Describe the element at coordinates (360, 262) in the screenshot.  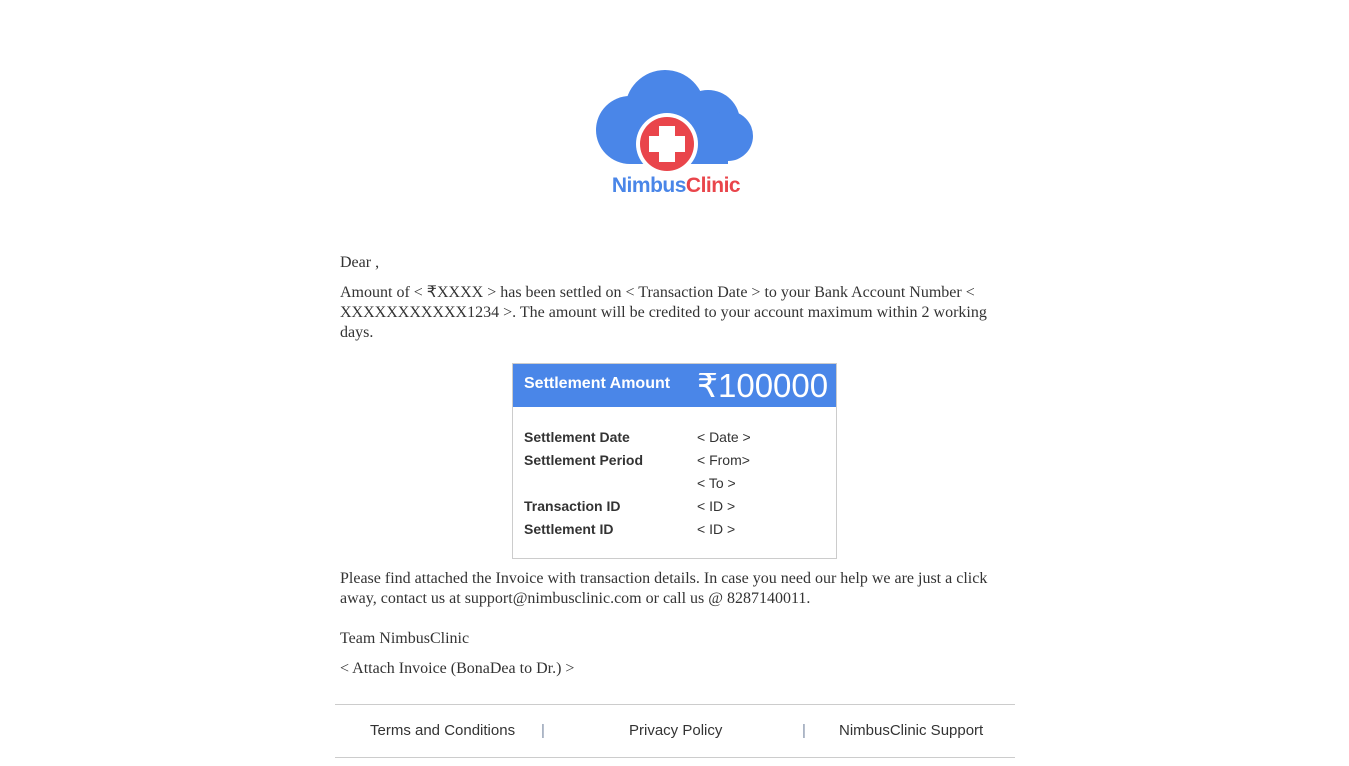
I see `greeting: Dear ,` at that location.